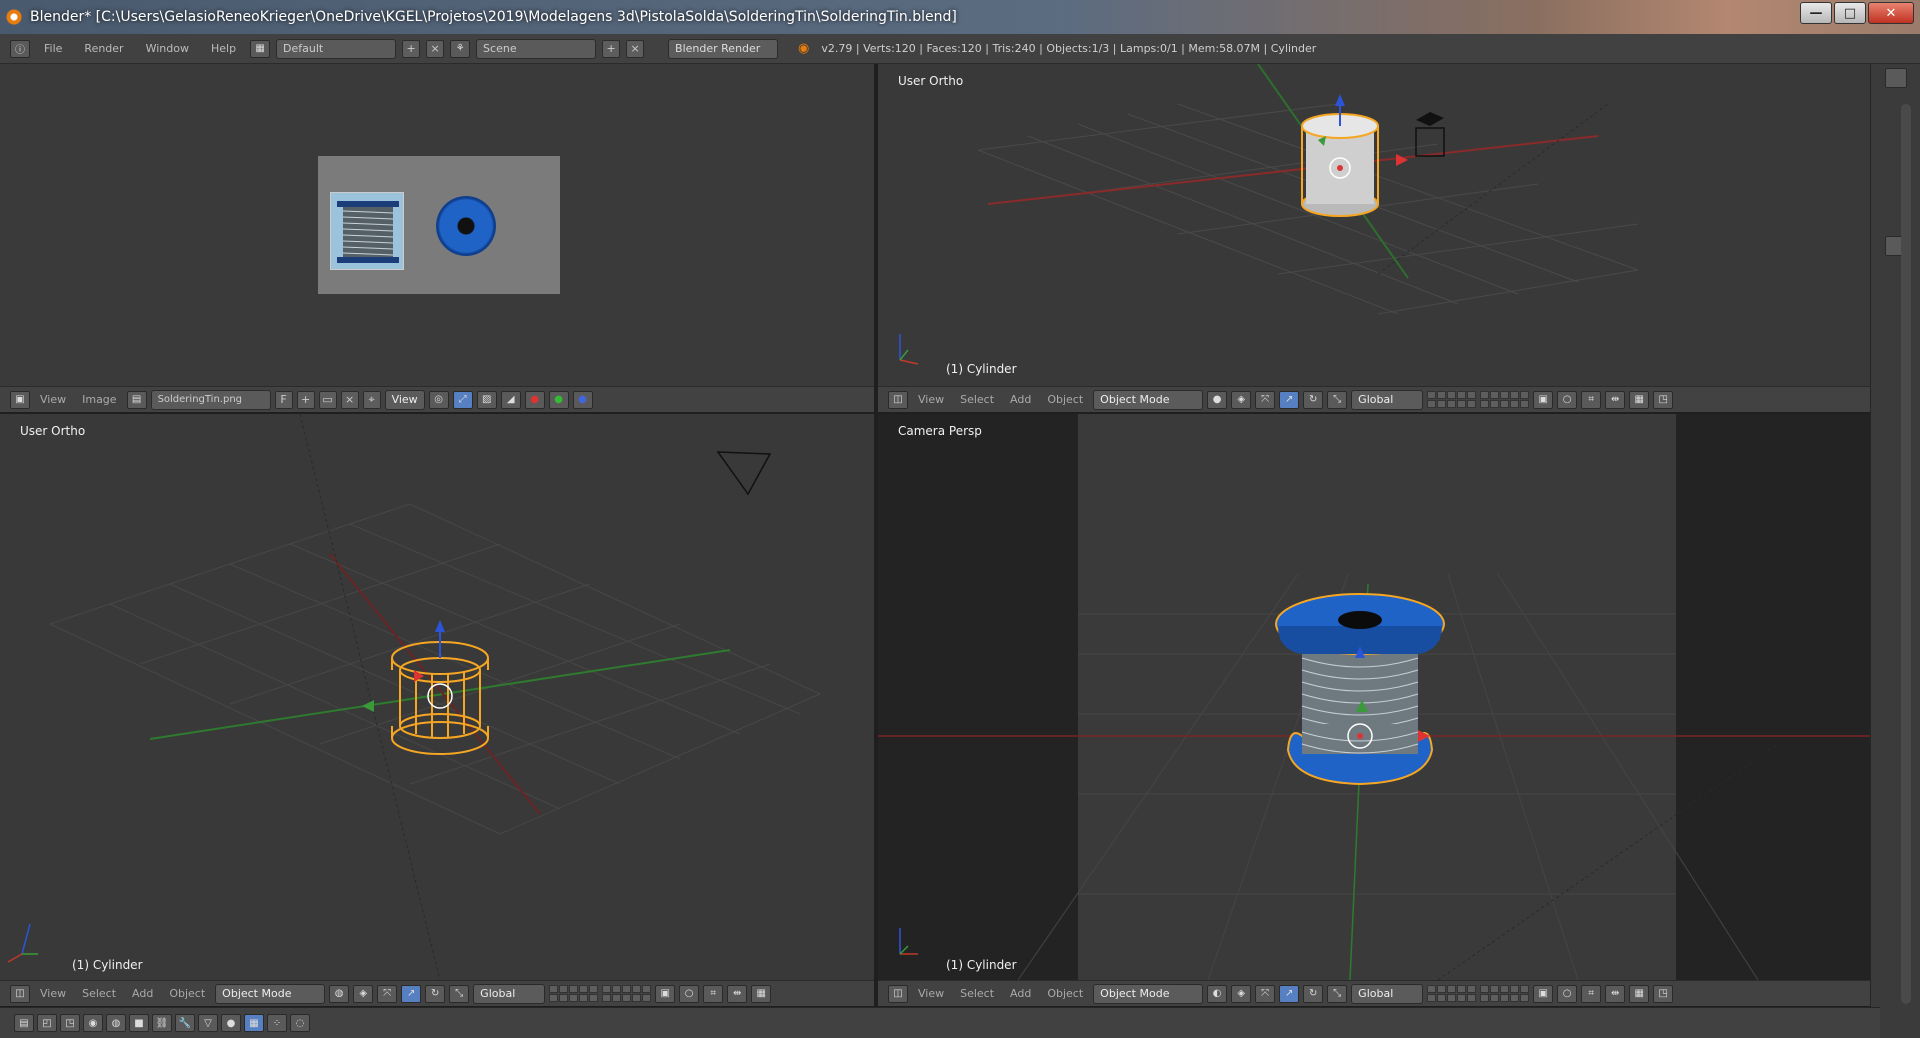  What do you see at coordinates (20, 399) in the screenshot?
I see `editor-type-image-icon: ▣` at bounding box center [20, 399].